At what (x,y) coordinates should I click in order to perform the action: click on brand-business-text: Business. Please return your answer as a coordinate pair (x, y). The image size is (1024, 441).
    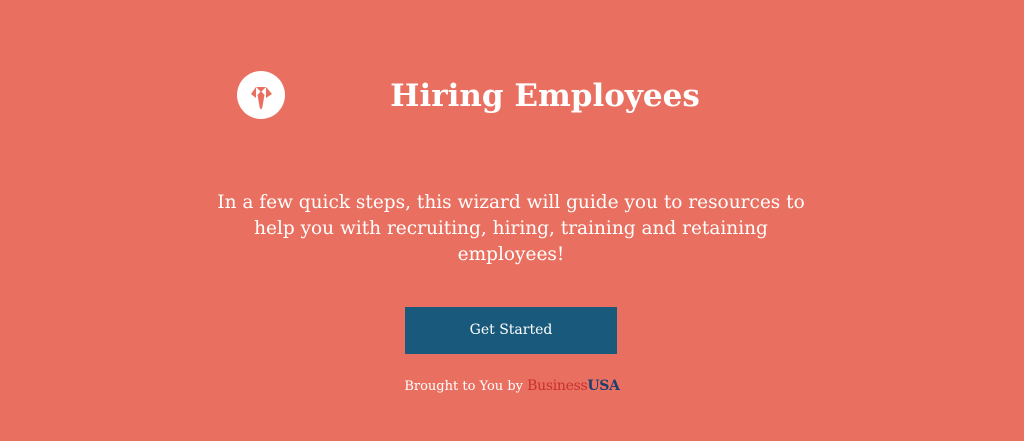
    Looking at the image, I should click on (557, 386).